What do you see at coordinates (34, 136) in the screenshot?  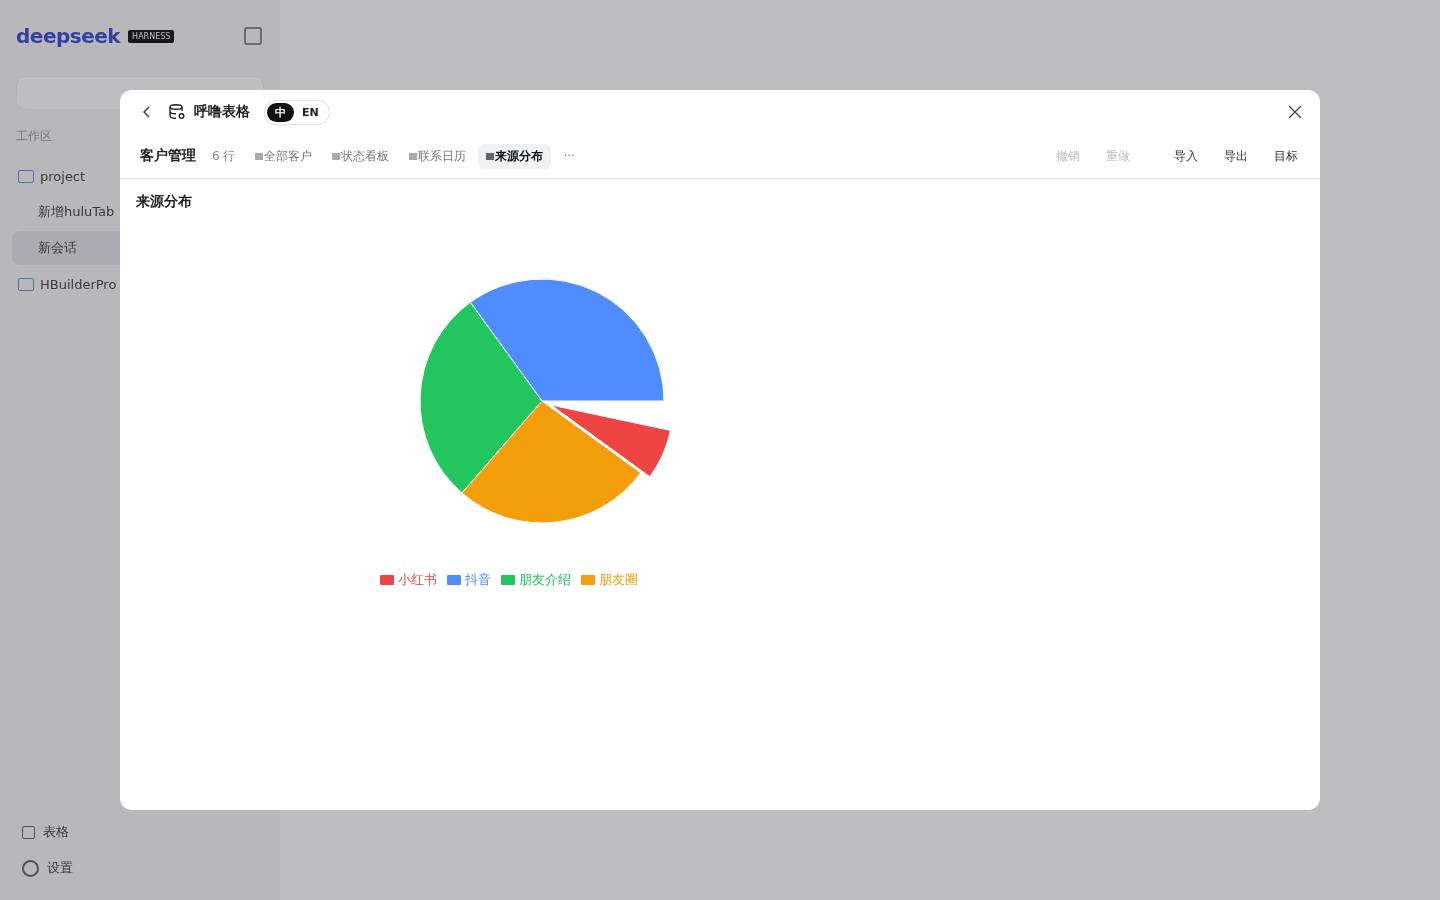 I see `section-label: 工作区` at bounding box center [34, 136].